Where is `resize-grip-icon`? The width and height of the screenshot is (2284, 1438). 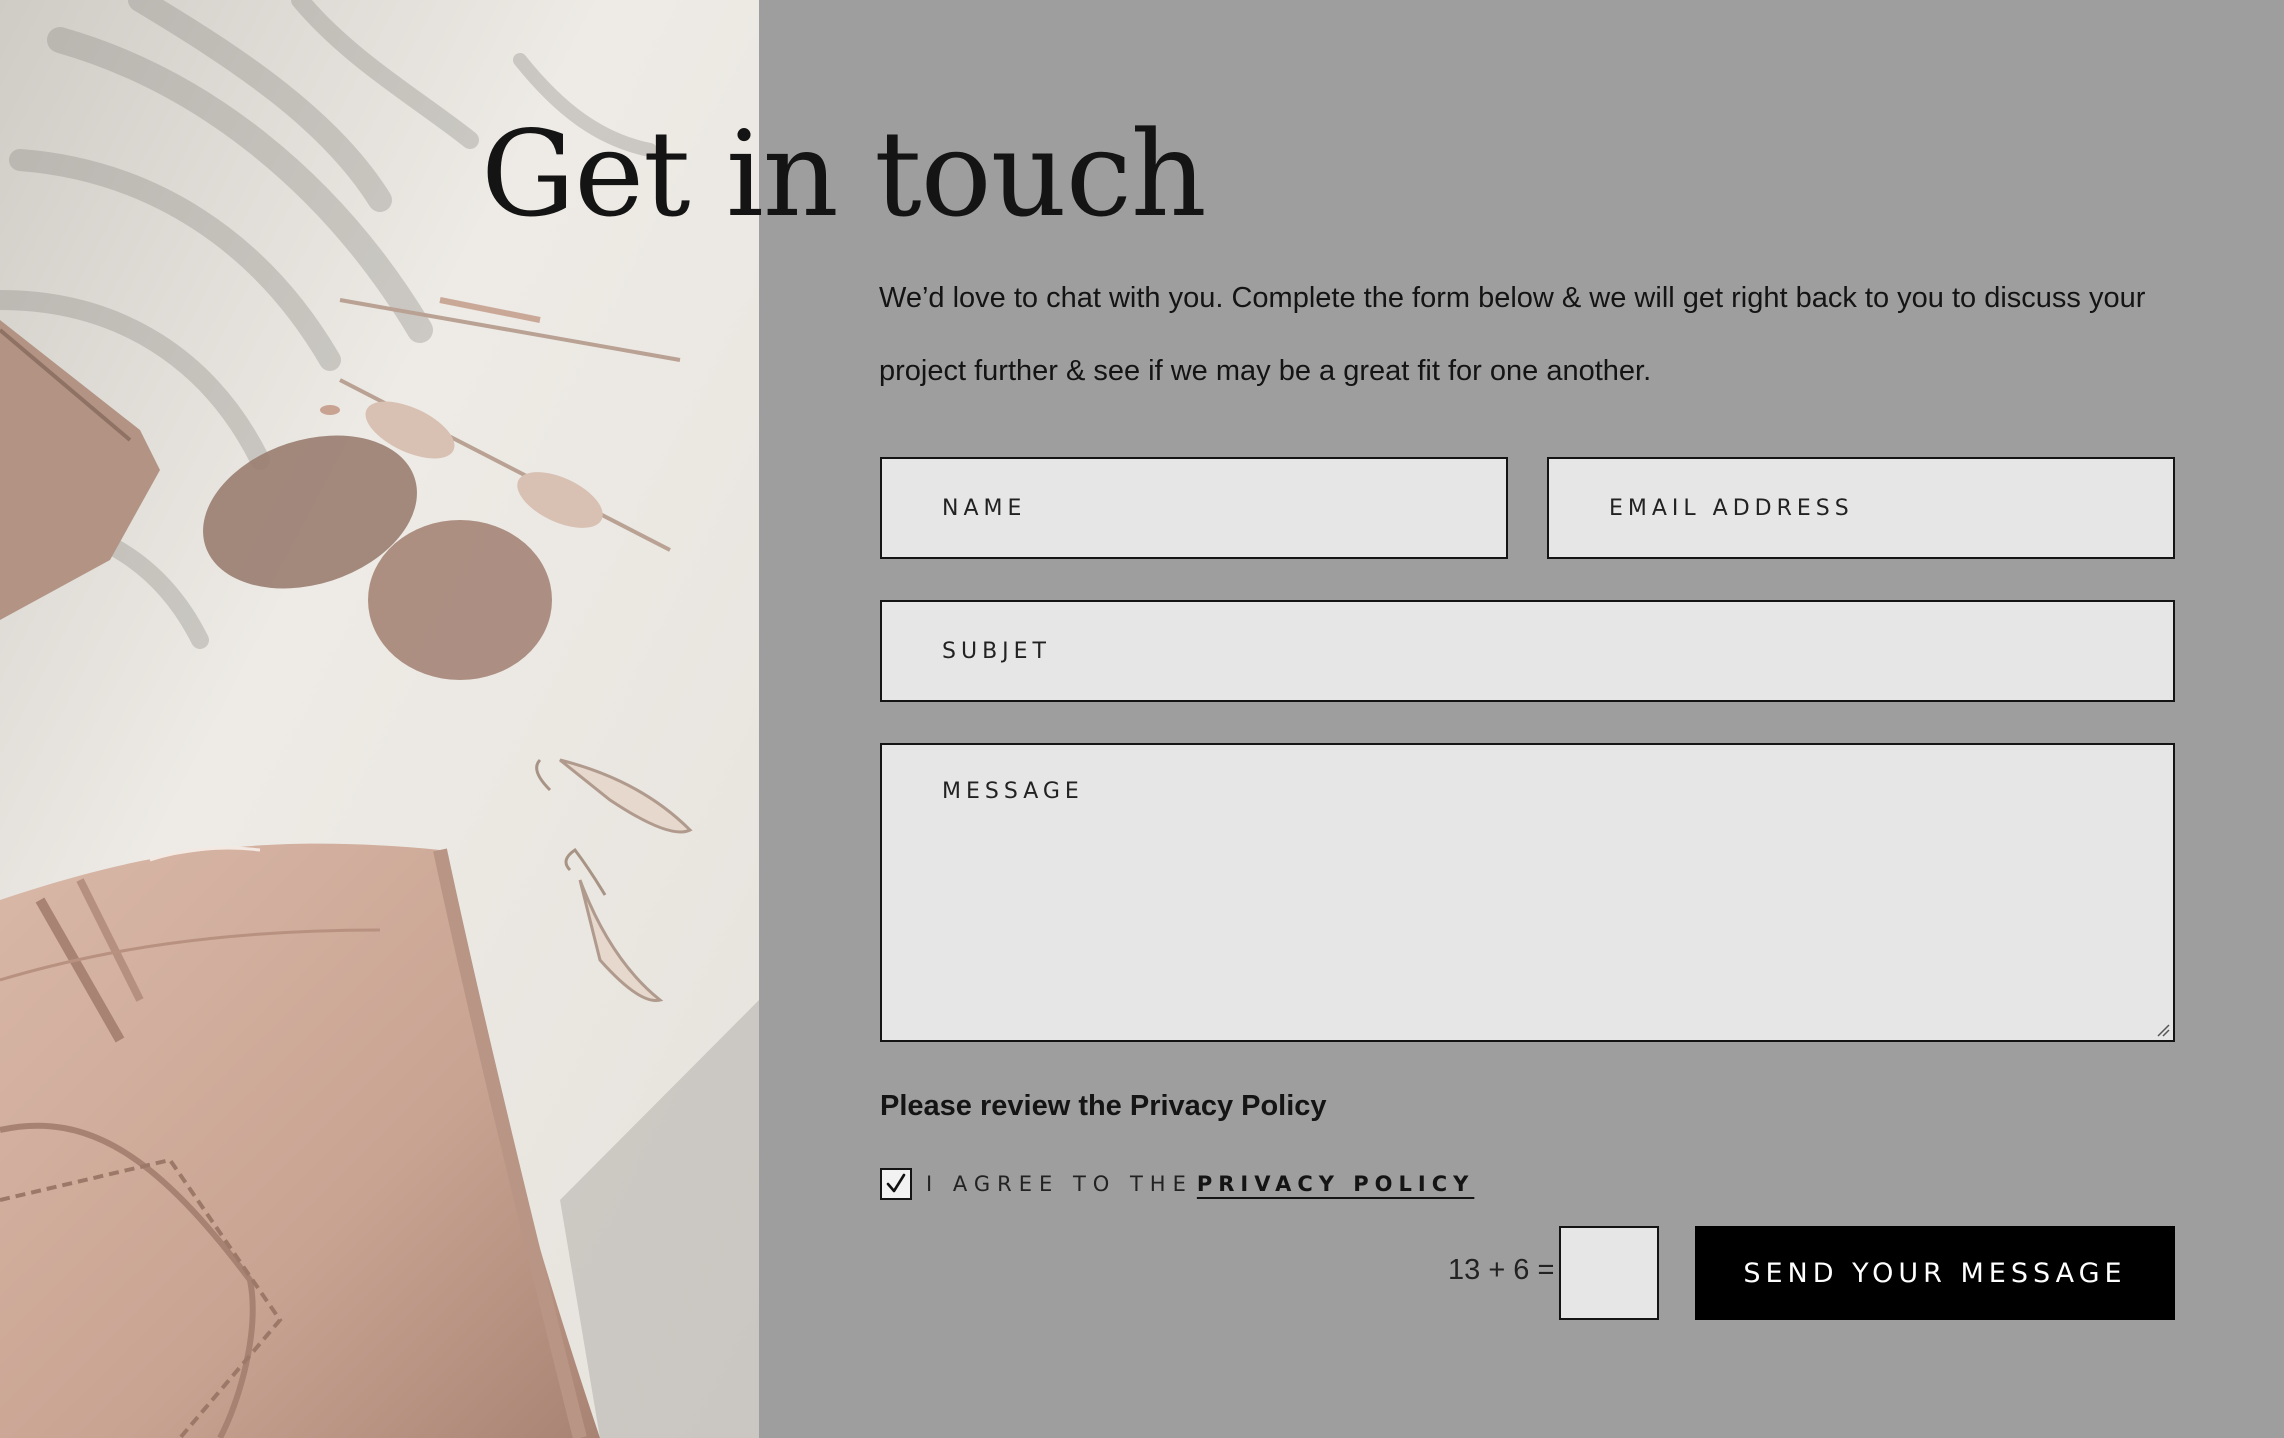
resize-grip-icon is located at coordinates (2163, 1030).